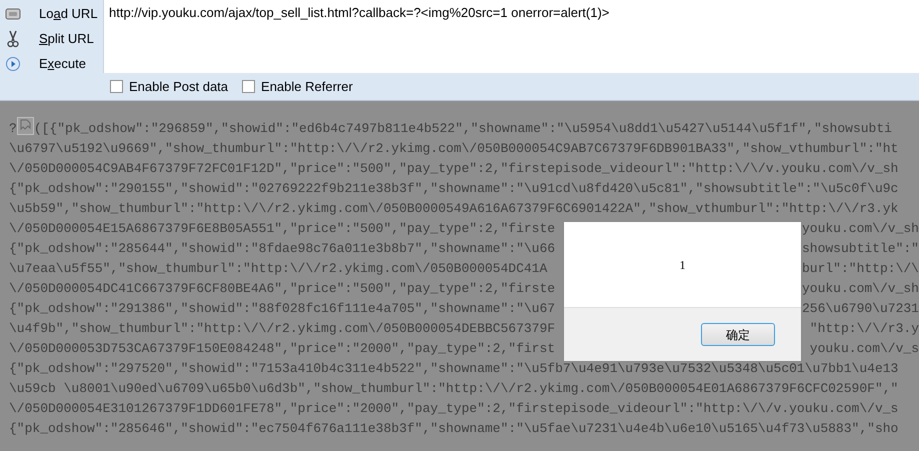  Describe the element at coordinates (51, 13) in the screenshot. I see `toolbar-button: Load URL` at that location.